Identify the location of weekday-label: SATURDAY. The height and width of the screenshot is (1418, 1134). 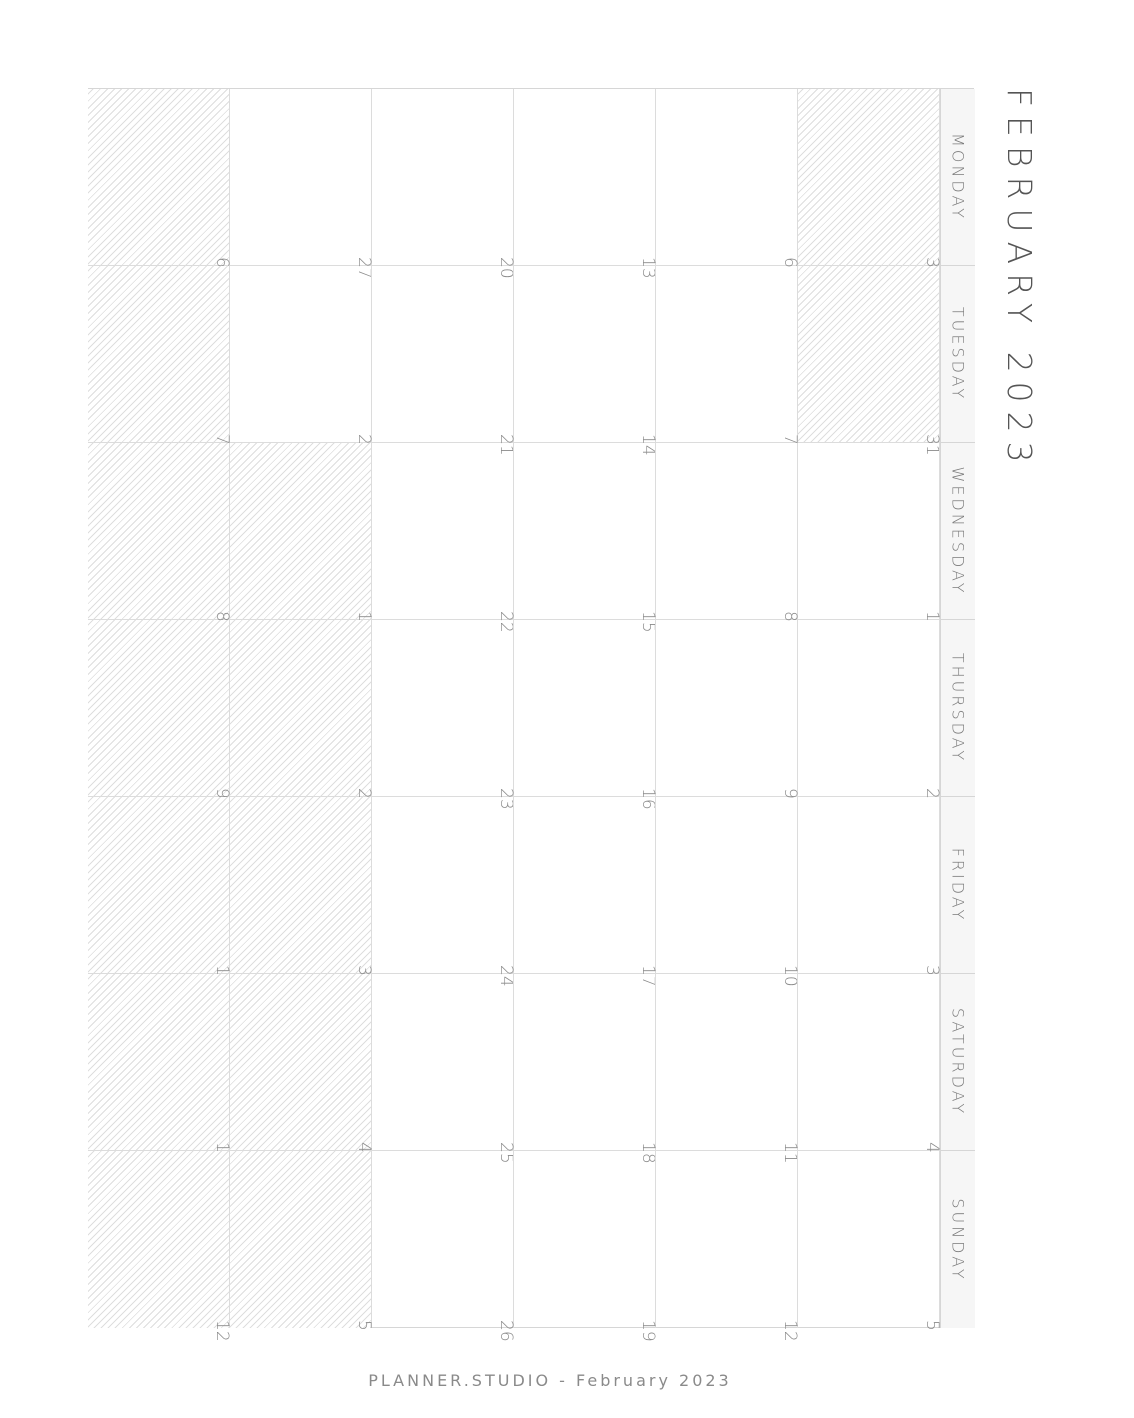
(958, 1062).